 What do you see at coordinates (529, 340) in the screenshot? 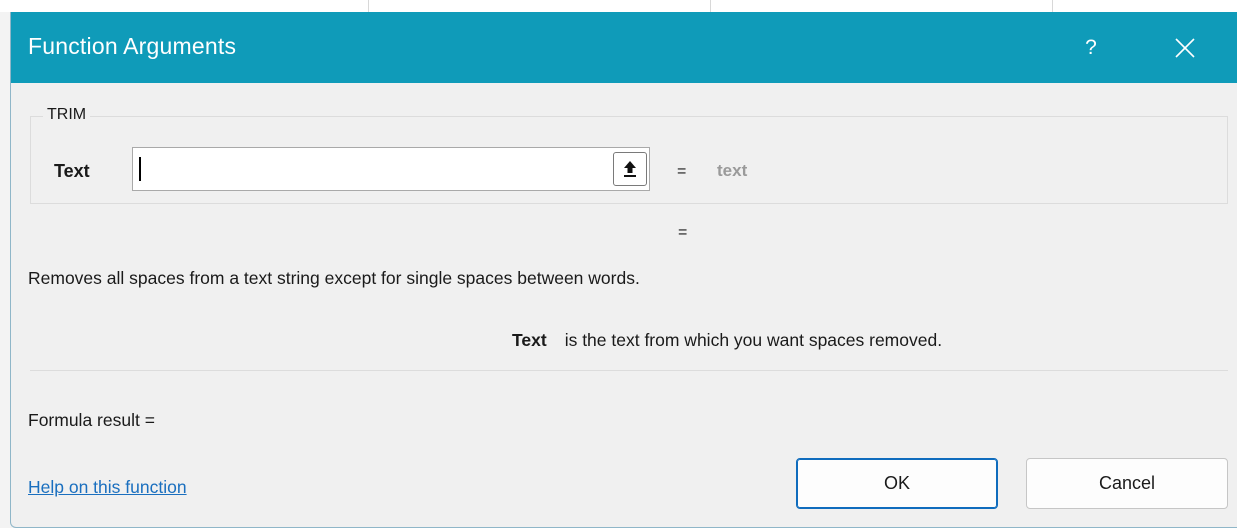
I see `parameter-name: Text` at bounding box center [529, 340].